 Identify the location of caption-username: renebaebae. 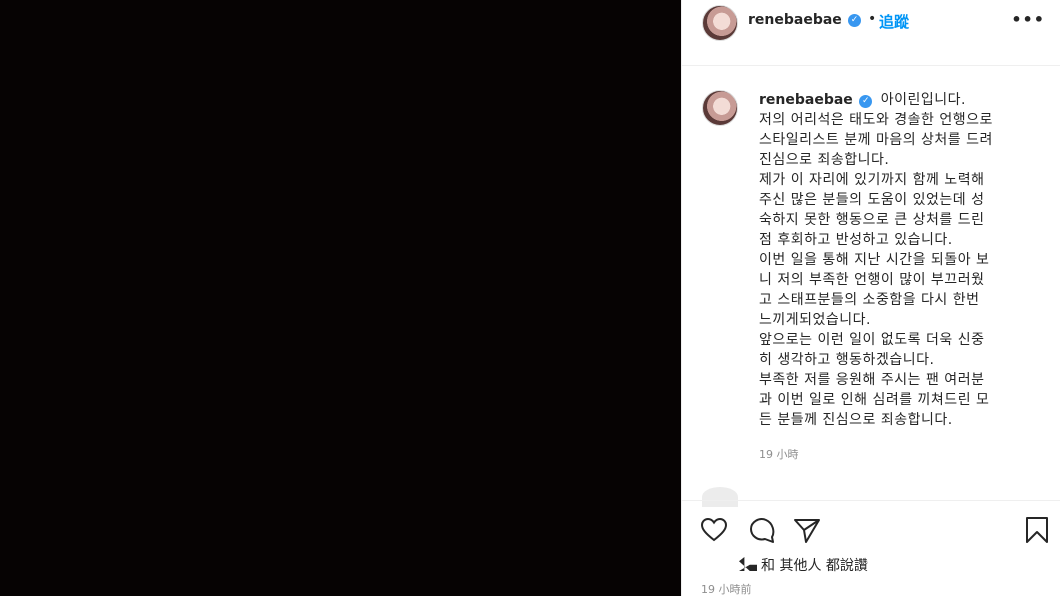
(806, 100).